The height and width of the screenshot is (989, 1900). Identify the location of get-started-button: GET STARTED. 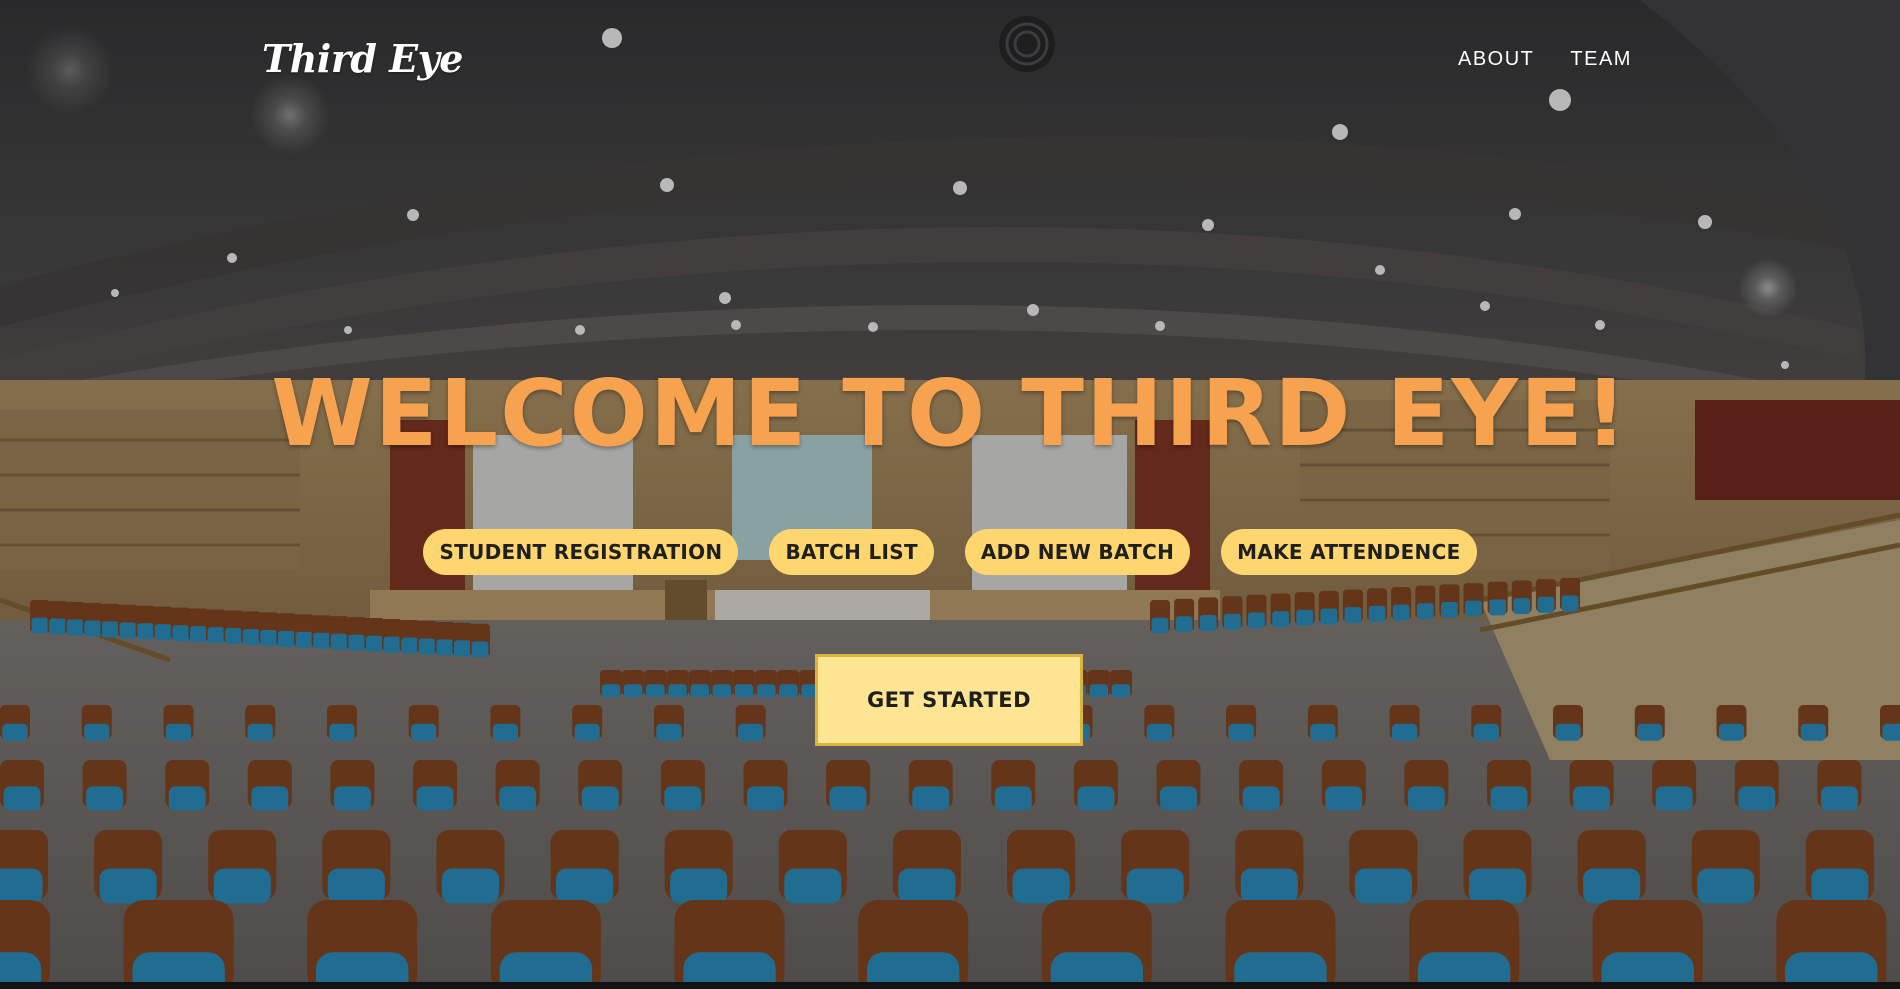
(949, 700).